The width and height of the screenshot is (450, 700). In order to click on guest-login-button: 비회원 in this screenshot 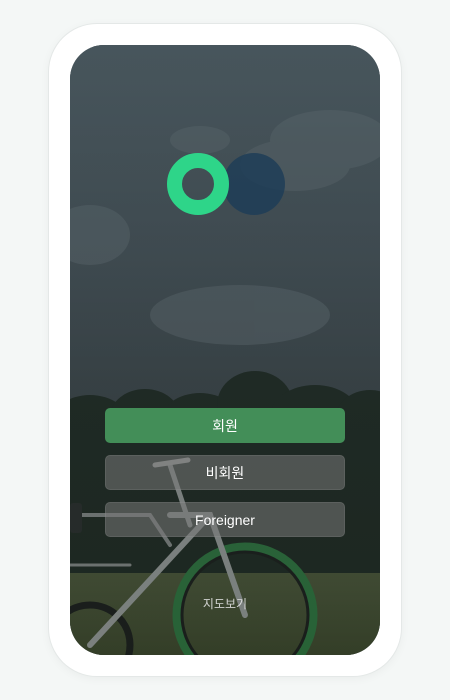, I will do `click(225, 472)`.